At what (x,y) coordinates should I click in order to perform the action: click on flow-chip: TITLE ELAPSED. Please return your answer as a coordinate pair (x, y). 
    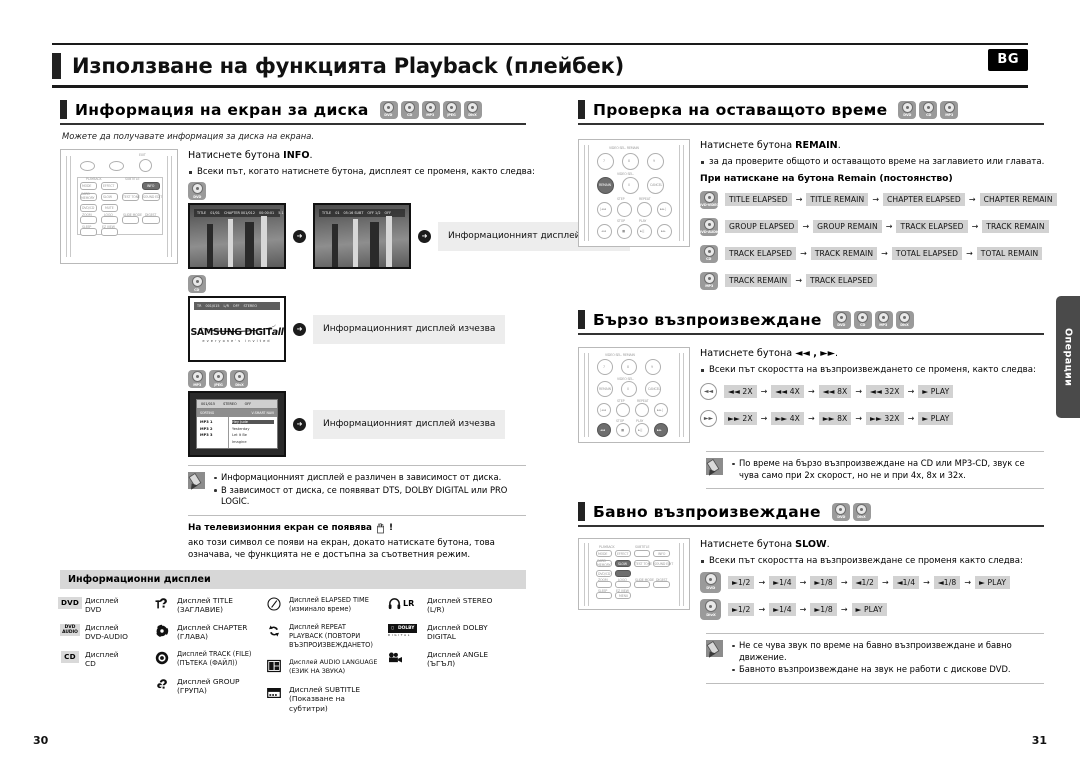
    Looking at the image, I should click on (758, 199).